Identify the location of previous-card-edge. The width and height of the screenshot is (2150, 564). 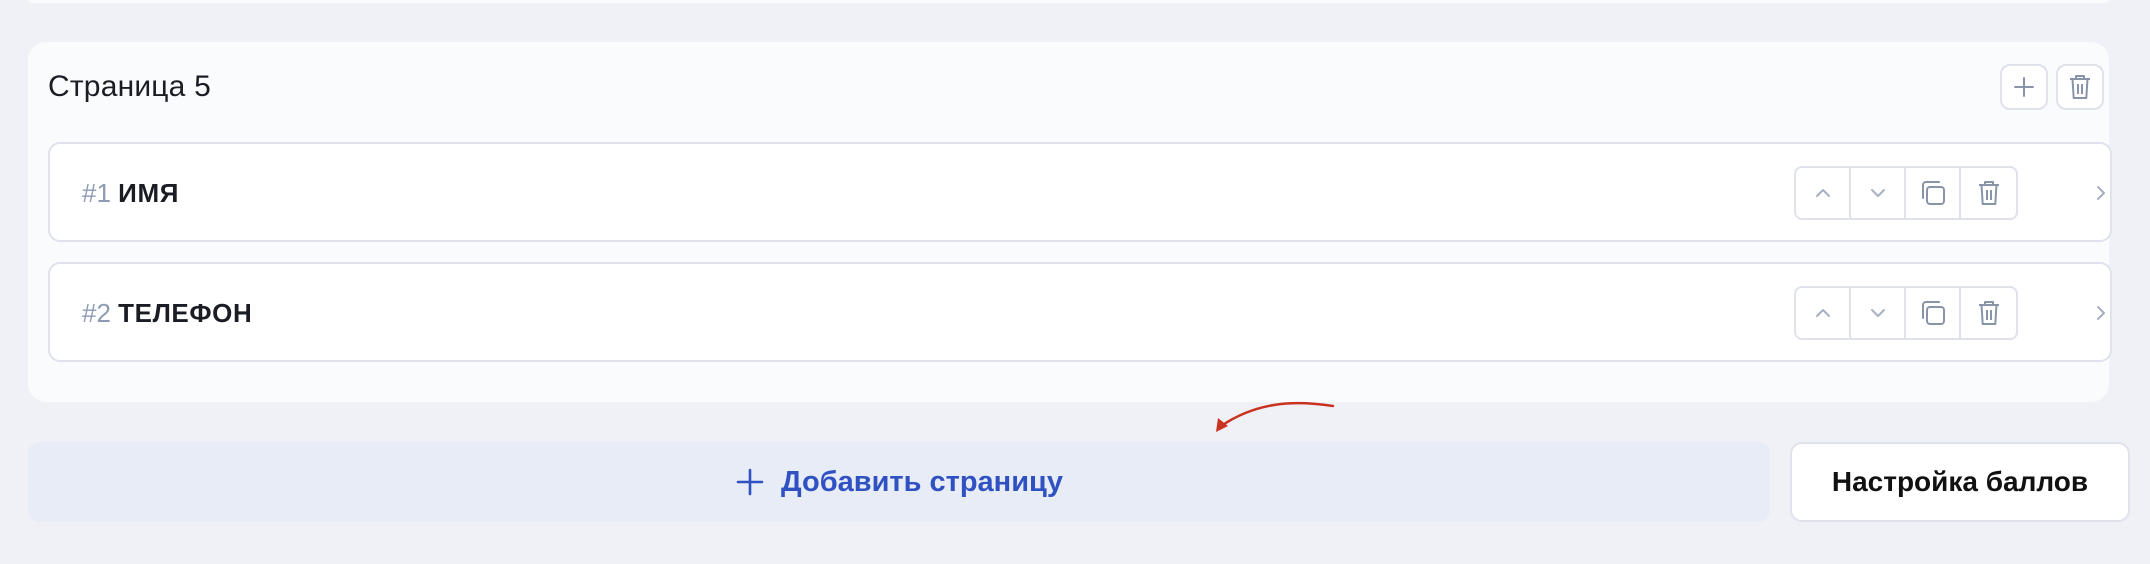
(1068, 1).